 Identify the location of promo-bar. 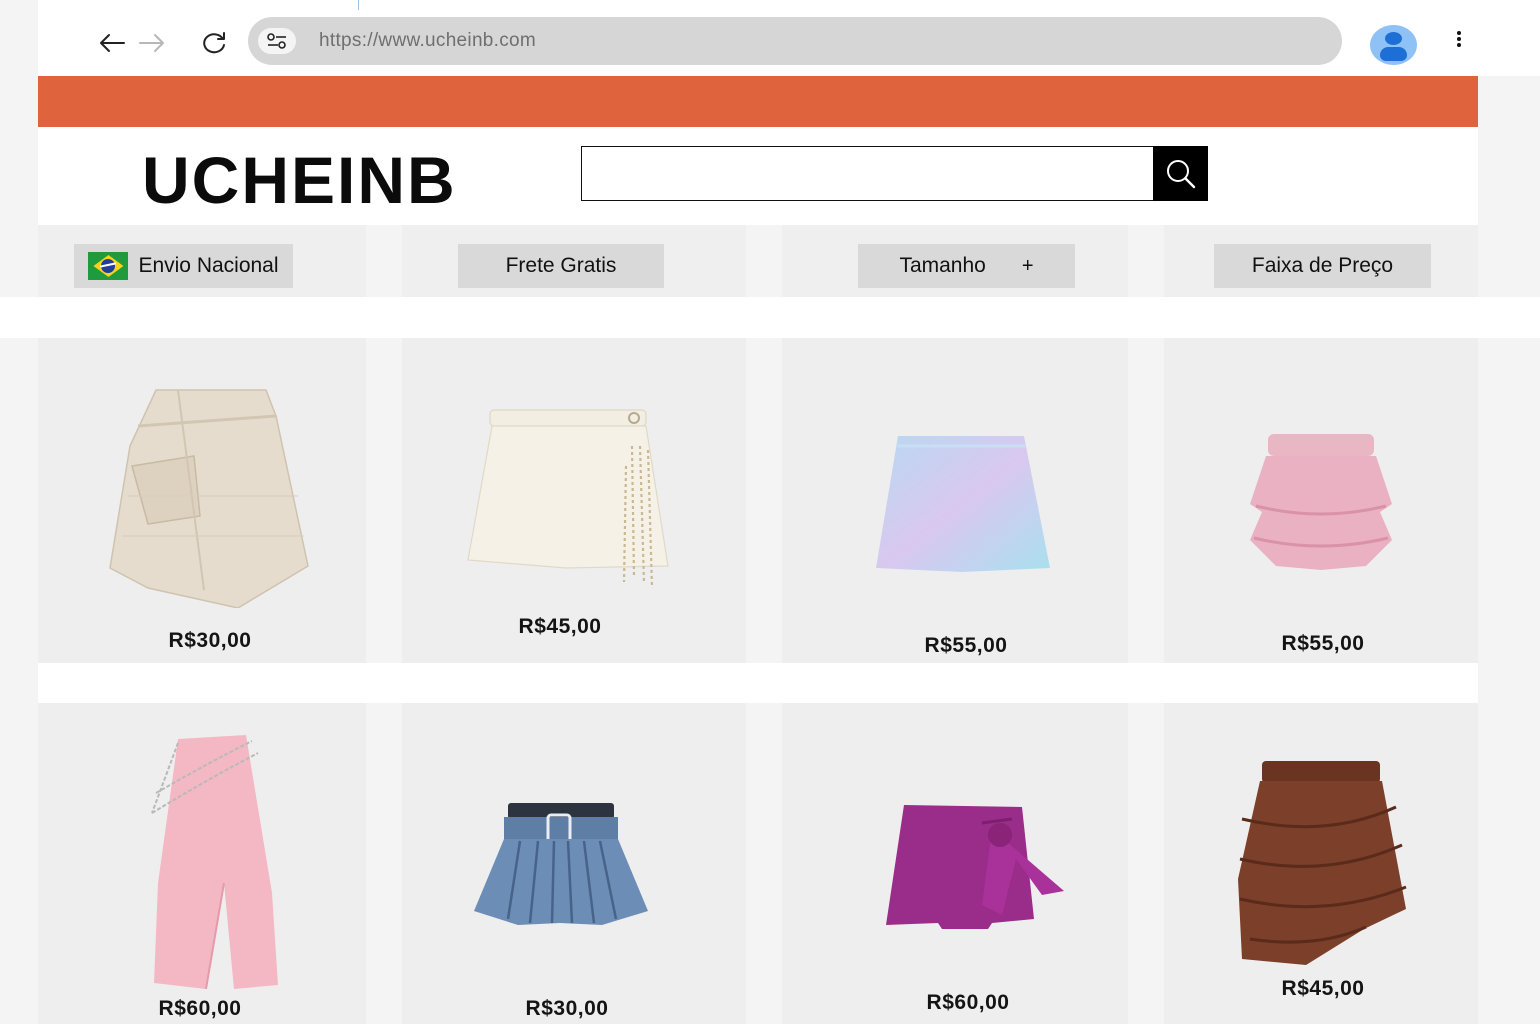
(758, 101).